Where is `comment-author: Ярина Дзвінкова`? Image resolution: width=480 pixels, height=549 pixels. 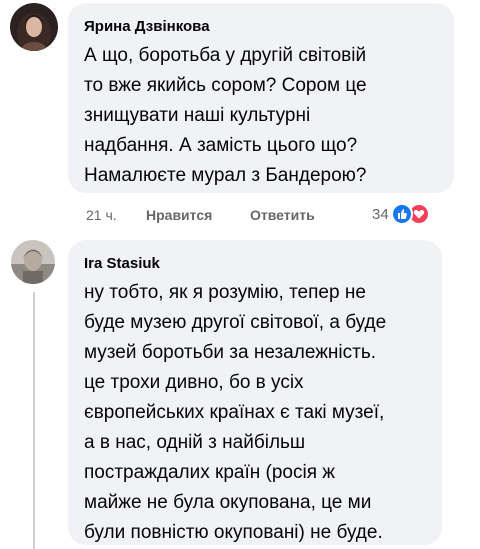 comment-author: Ярина Дзвінкова is located at coordinates (261, 27).